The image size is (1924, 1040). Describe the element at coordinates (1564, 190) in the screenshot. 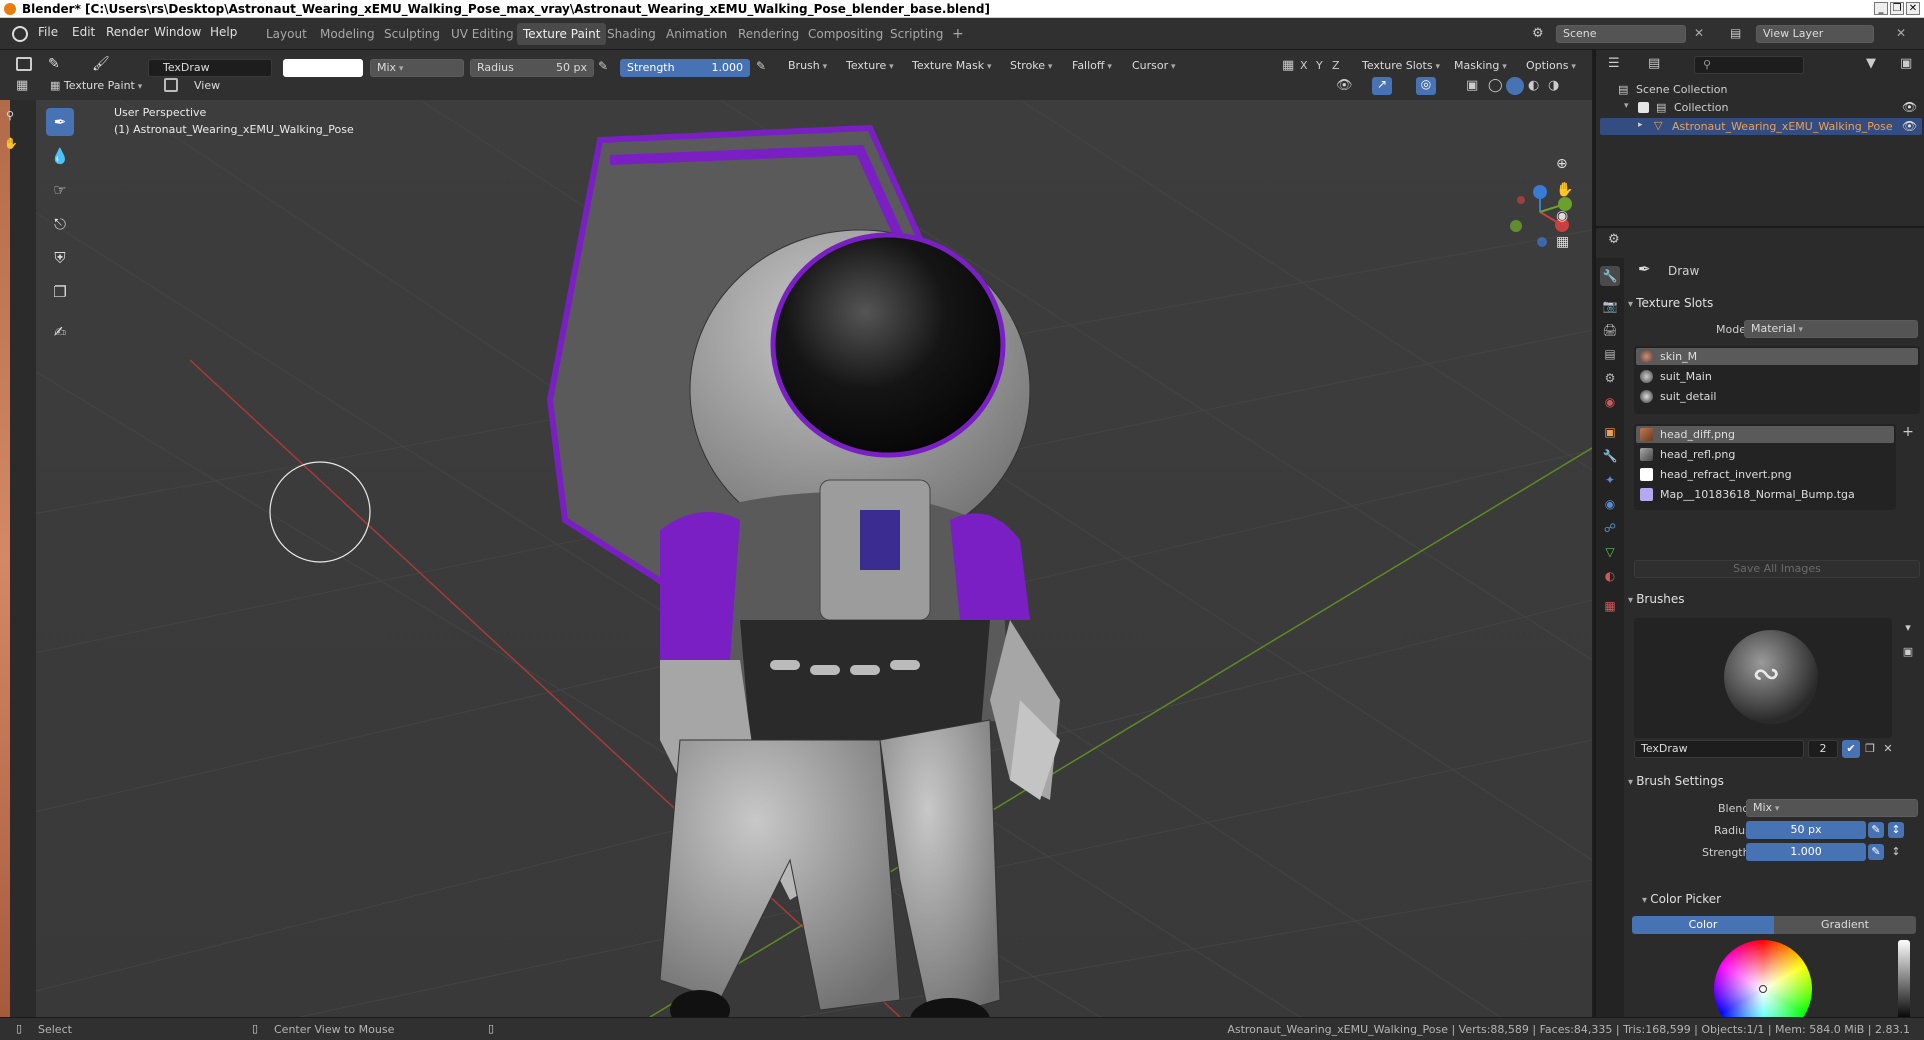

I see `pan-hand-icon: ✋` at that location.